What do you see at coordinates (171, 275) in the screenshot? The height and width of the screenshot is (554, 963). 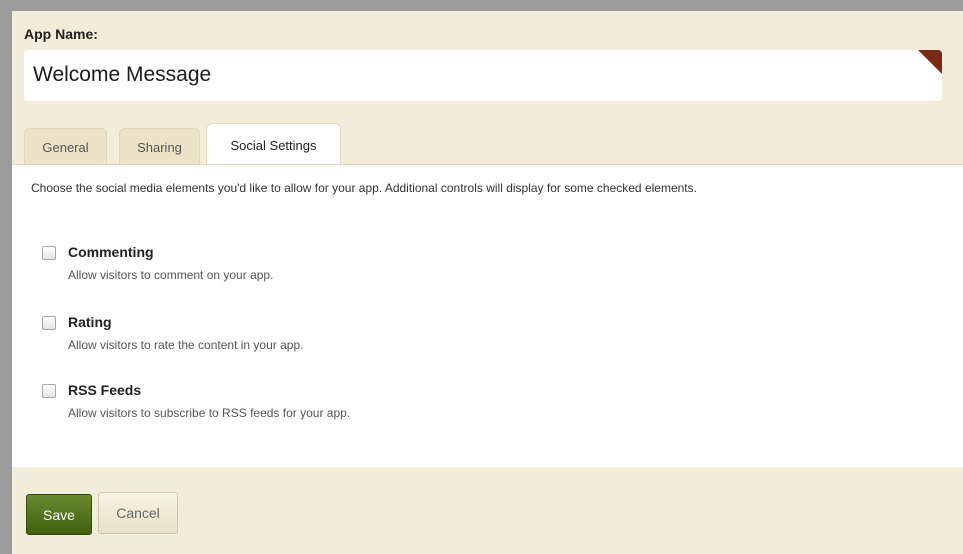 I see `commenting-description: Allow visitors to comment on your app.` at bounding box center [171, 275].